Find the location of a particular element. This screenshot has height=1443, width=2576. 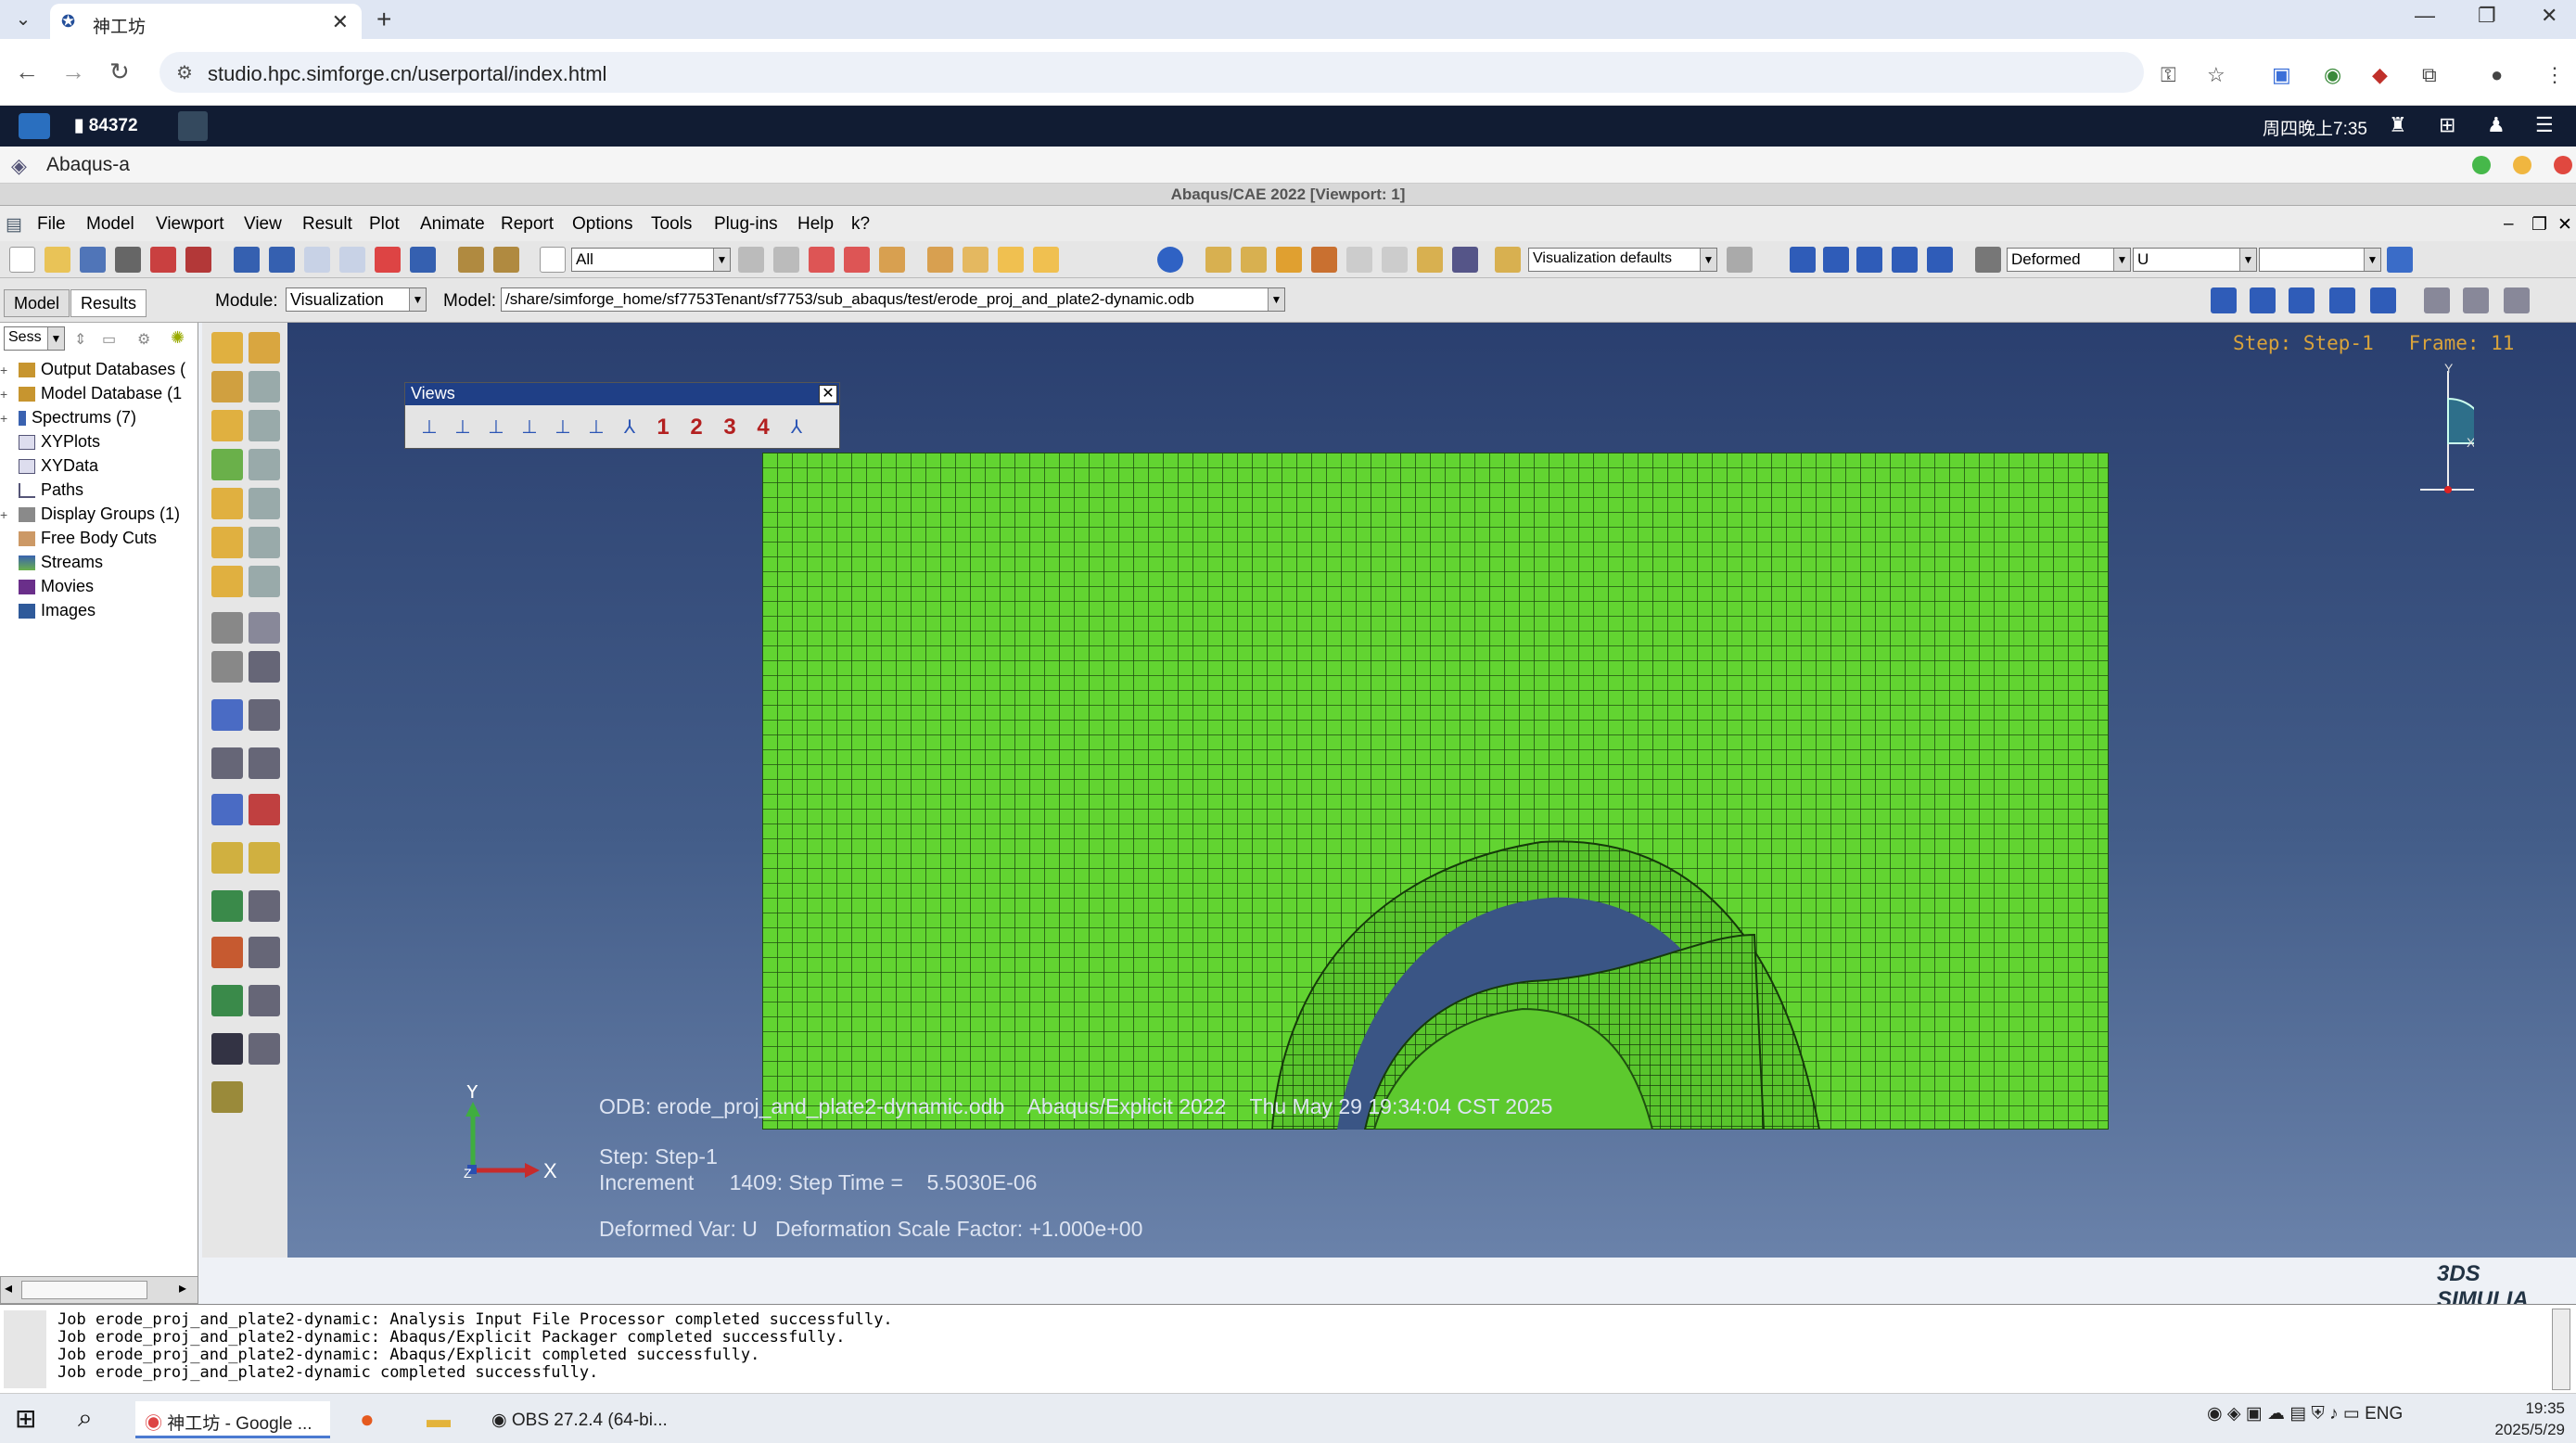

firefox-icon: ● is located at coordinates (368, 1419).